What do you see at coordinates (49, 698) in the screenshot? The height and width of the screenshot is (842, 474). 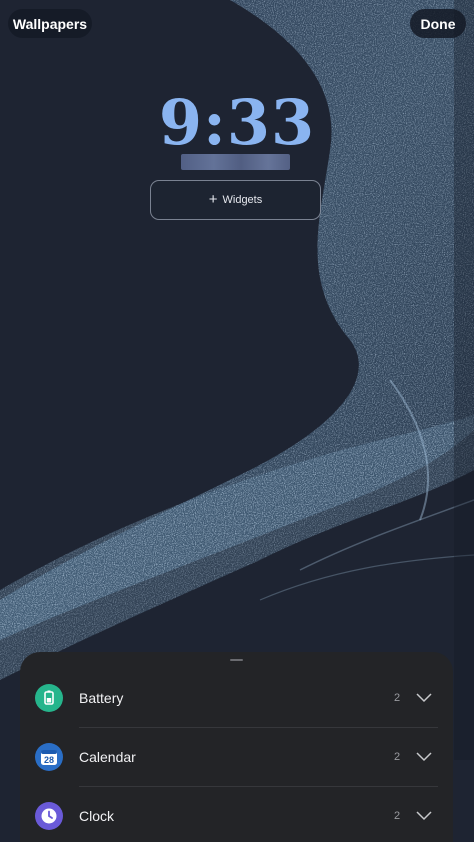 I see `battery-icon` at bounding box center [49, 698].